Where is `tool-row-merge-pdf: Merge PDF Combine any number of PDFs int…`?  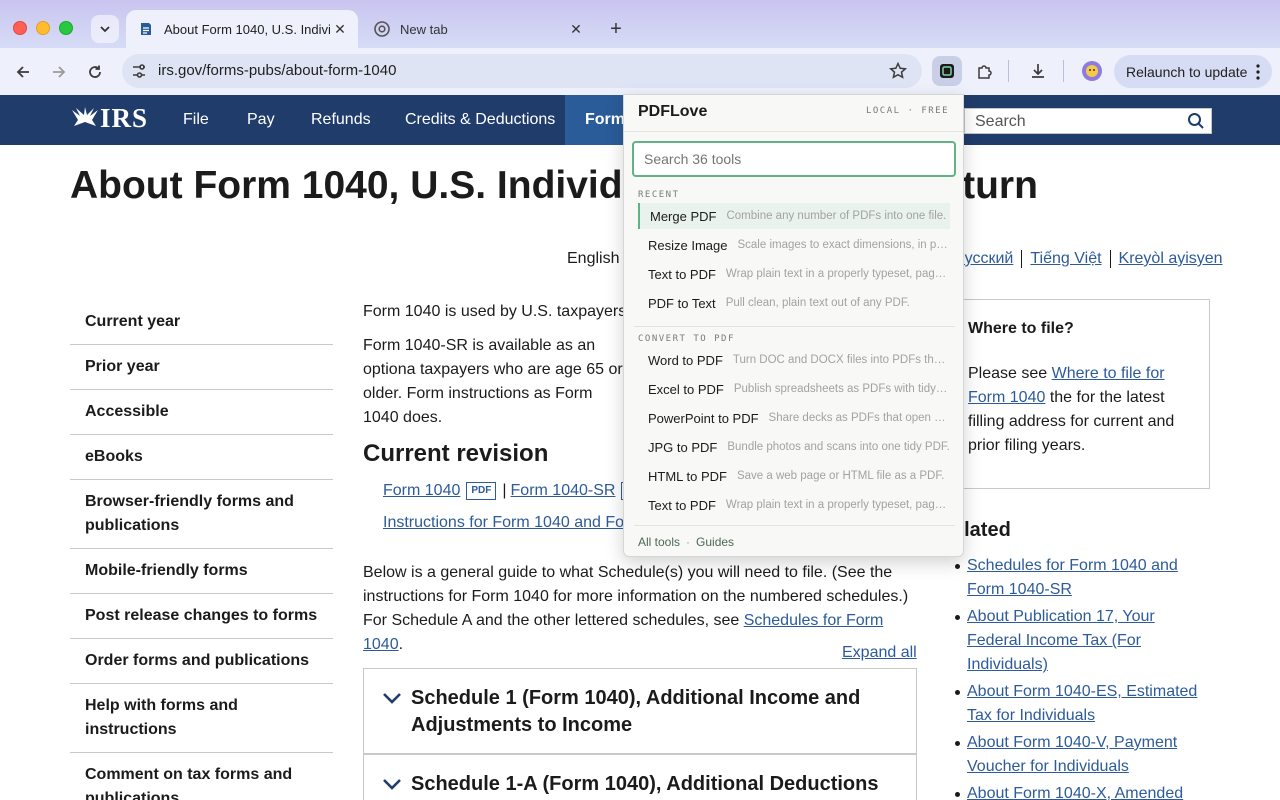 tool-row-merge-pdf: Merge PDF Combine any number of PDFs int… is located at coordinates (794, 216).